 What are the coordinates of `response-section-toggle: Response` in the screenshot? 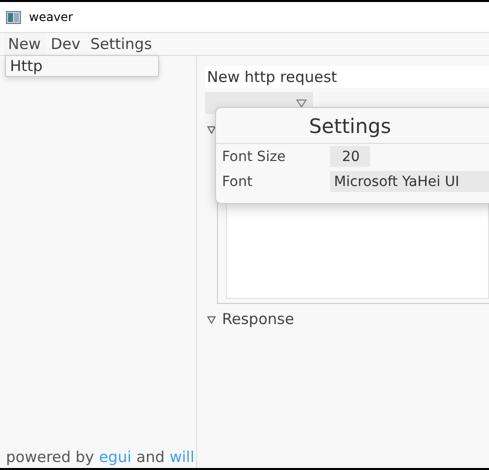 It's located at (250, 319).